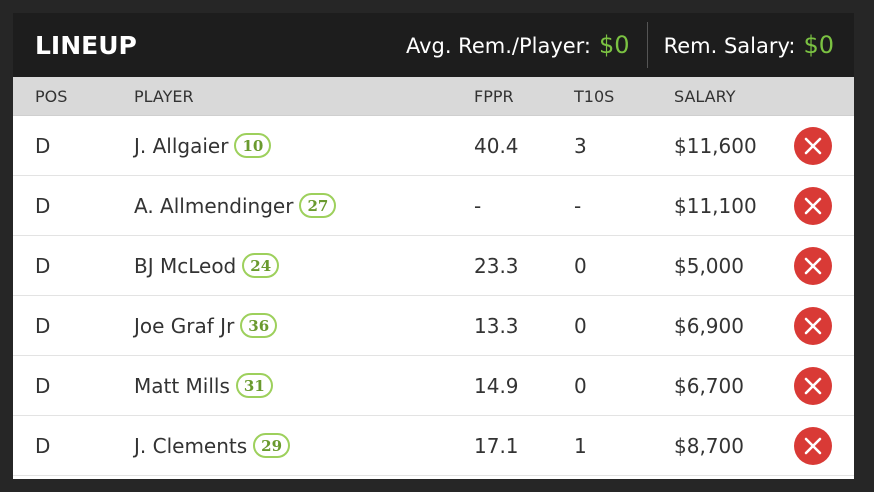  I want to click on table-row: D J. Allgaier 10 40.4 3 $11,600, so click(433, 146).